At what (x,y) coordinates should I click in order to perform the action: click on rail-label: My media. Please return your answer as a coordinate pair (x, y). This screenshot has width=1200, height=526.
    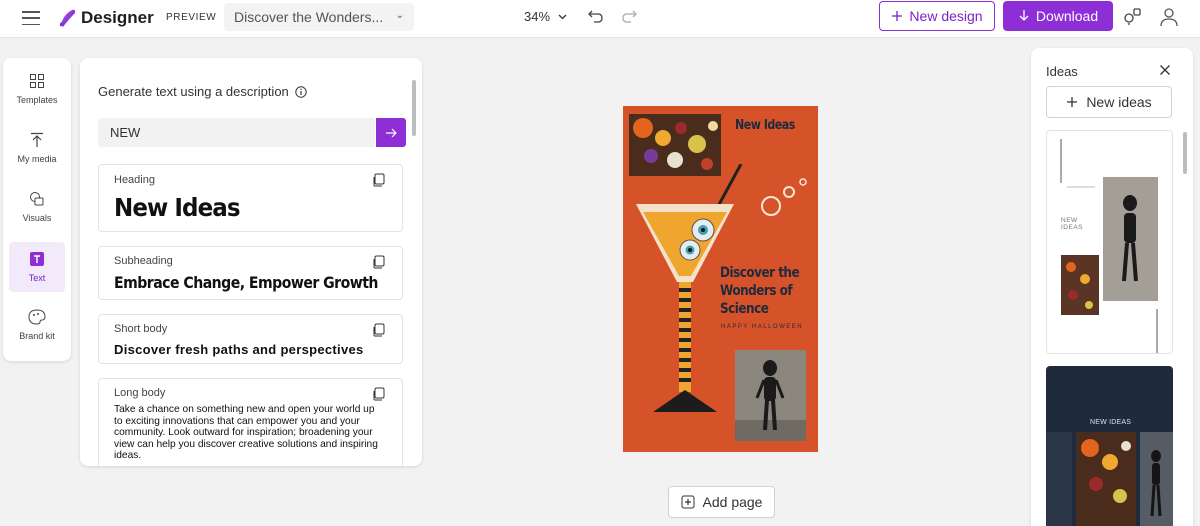
    Looking at the image, I should click on (37, 159).